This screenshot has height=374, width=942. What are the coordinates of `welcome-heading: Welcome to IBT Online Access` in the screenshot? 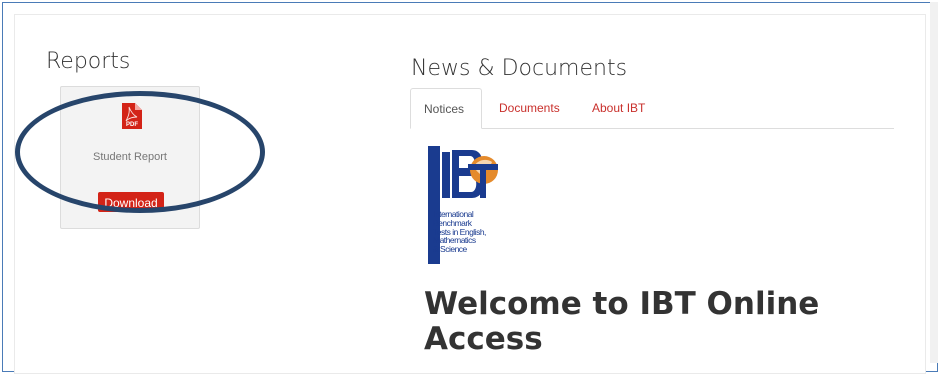 It's located at (622, 321).